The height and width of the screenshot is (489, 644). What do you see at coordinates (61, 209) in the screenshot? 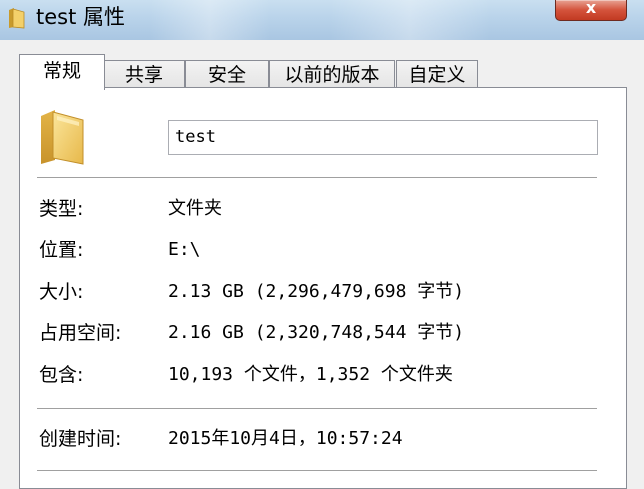
I see `type-label: 类型:` at bounding box center [61, 209].